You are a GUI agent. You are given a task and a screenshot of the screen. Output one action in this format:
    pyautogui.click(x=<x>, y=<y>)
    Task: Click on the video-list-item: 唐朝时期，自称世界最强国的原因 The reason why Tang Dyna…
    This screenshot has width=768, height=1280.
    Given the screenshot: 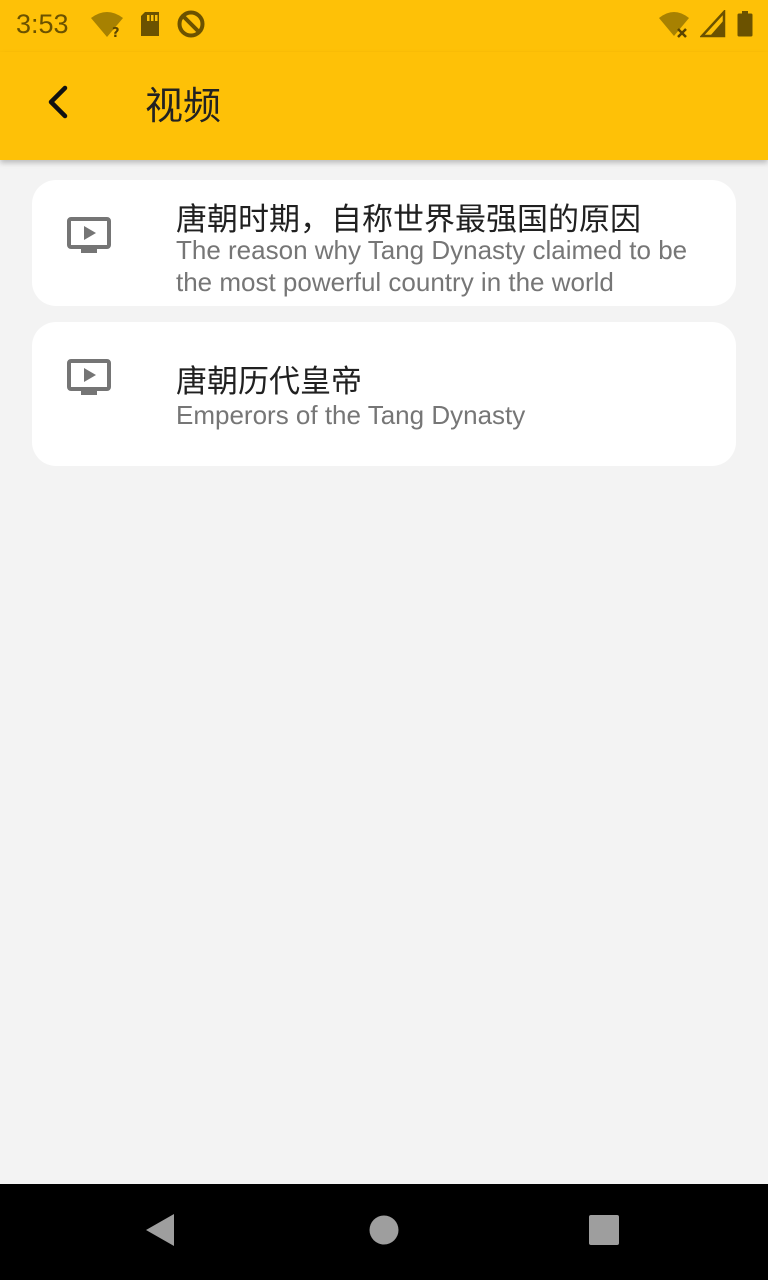 What is the action you would take?
    pyautogui.click(x=384, y=243)
    